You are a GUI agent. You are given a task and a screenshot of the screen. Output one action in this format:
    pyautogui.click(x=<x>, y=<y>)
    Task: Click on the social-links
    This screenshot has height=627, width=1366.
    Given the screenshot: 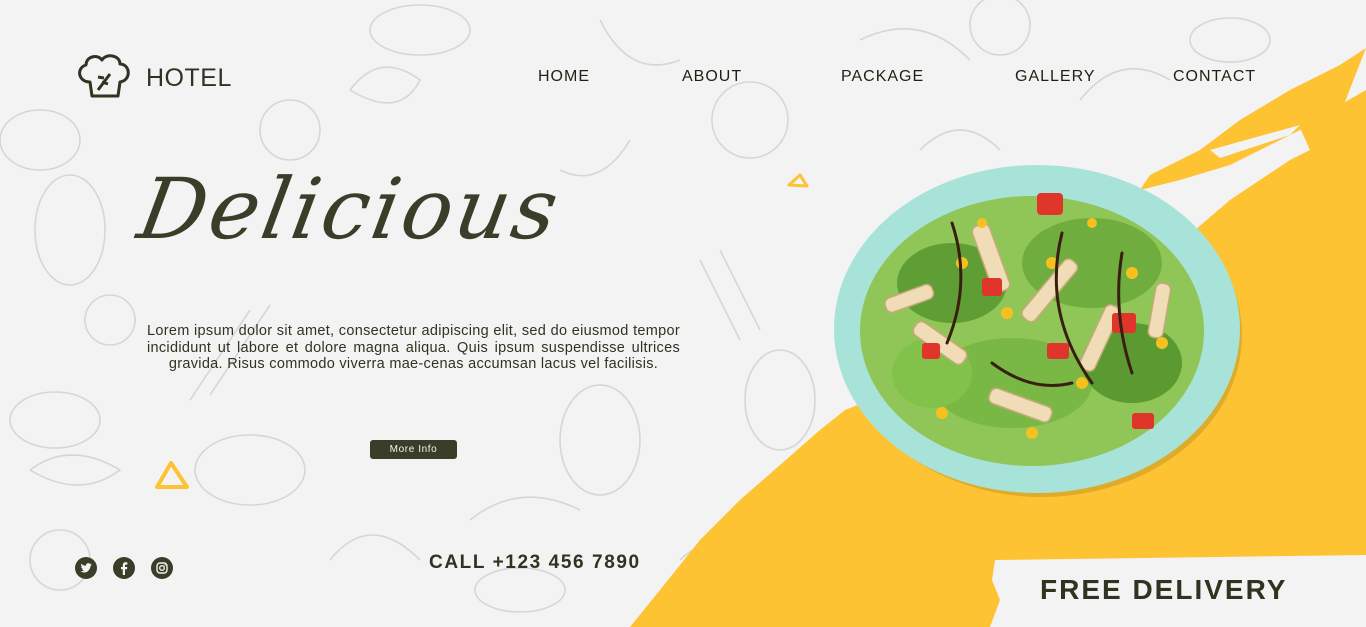 What is the action you would take?
    pyautogui.click(x=124, y=568)
    